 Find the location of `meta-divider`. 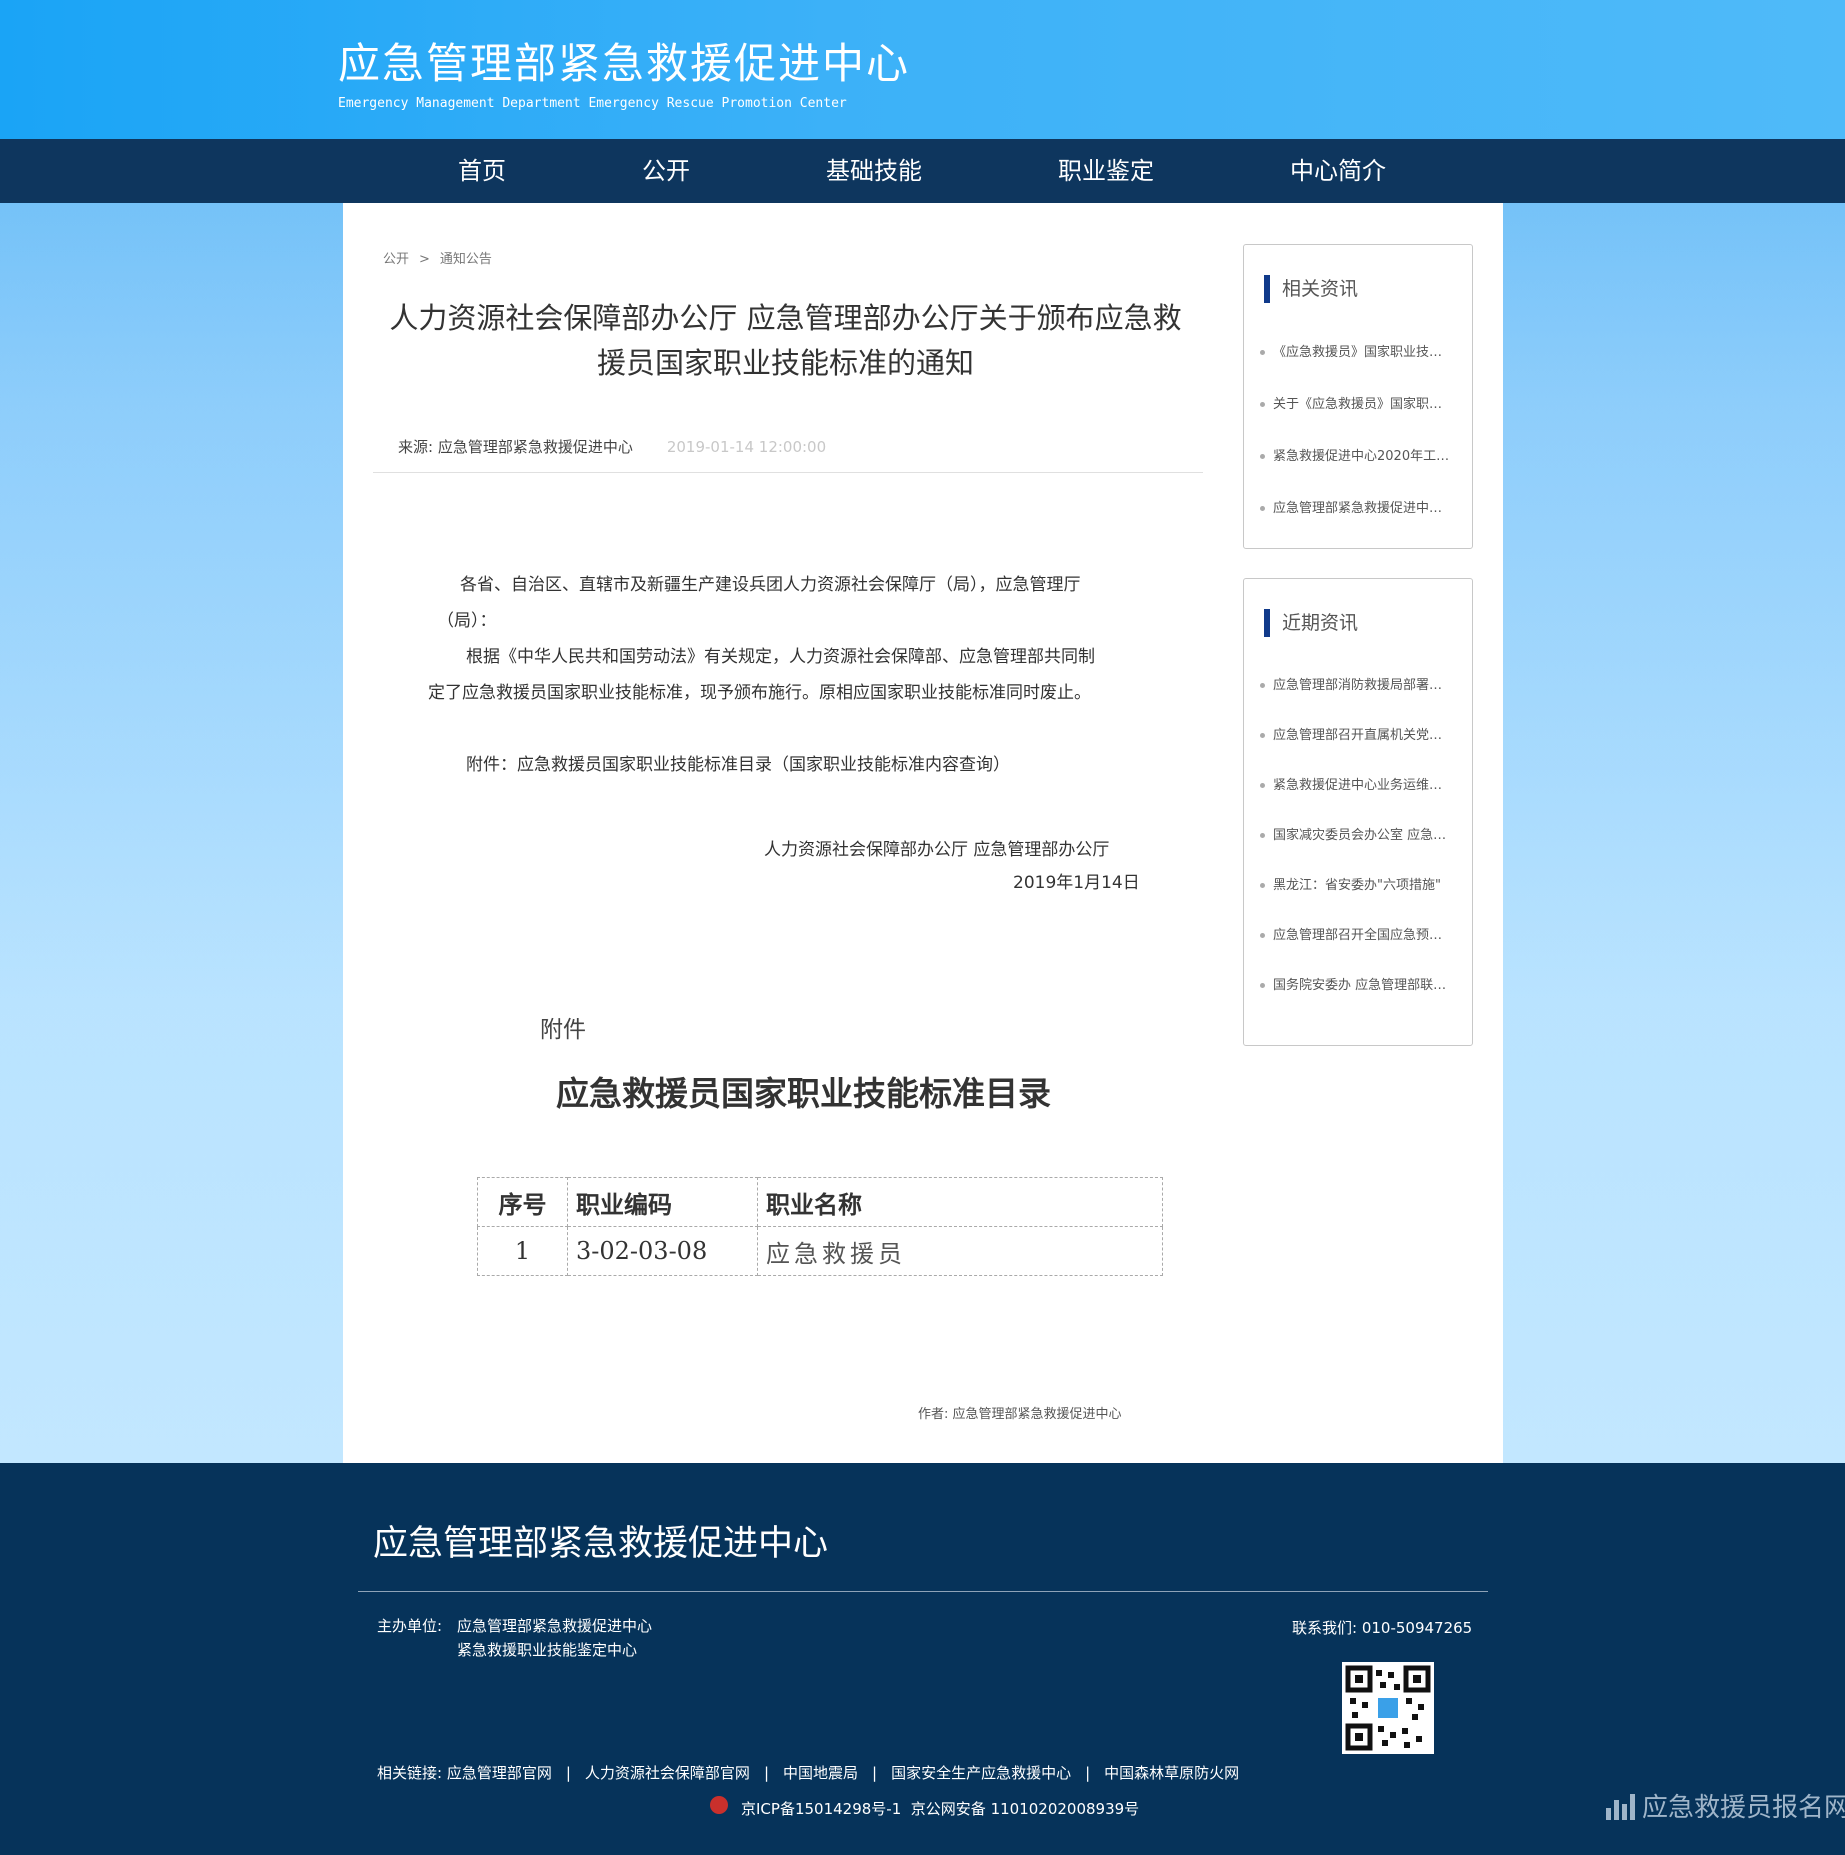

meta-divider is located at coordinates (788, 472).